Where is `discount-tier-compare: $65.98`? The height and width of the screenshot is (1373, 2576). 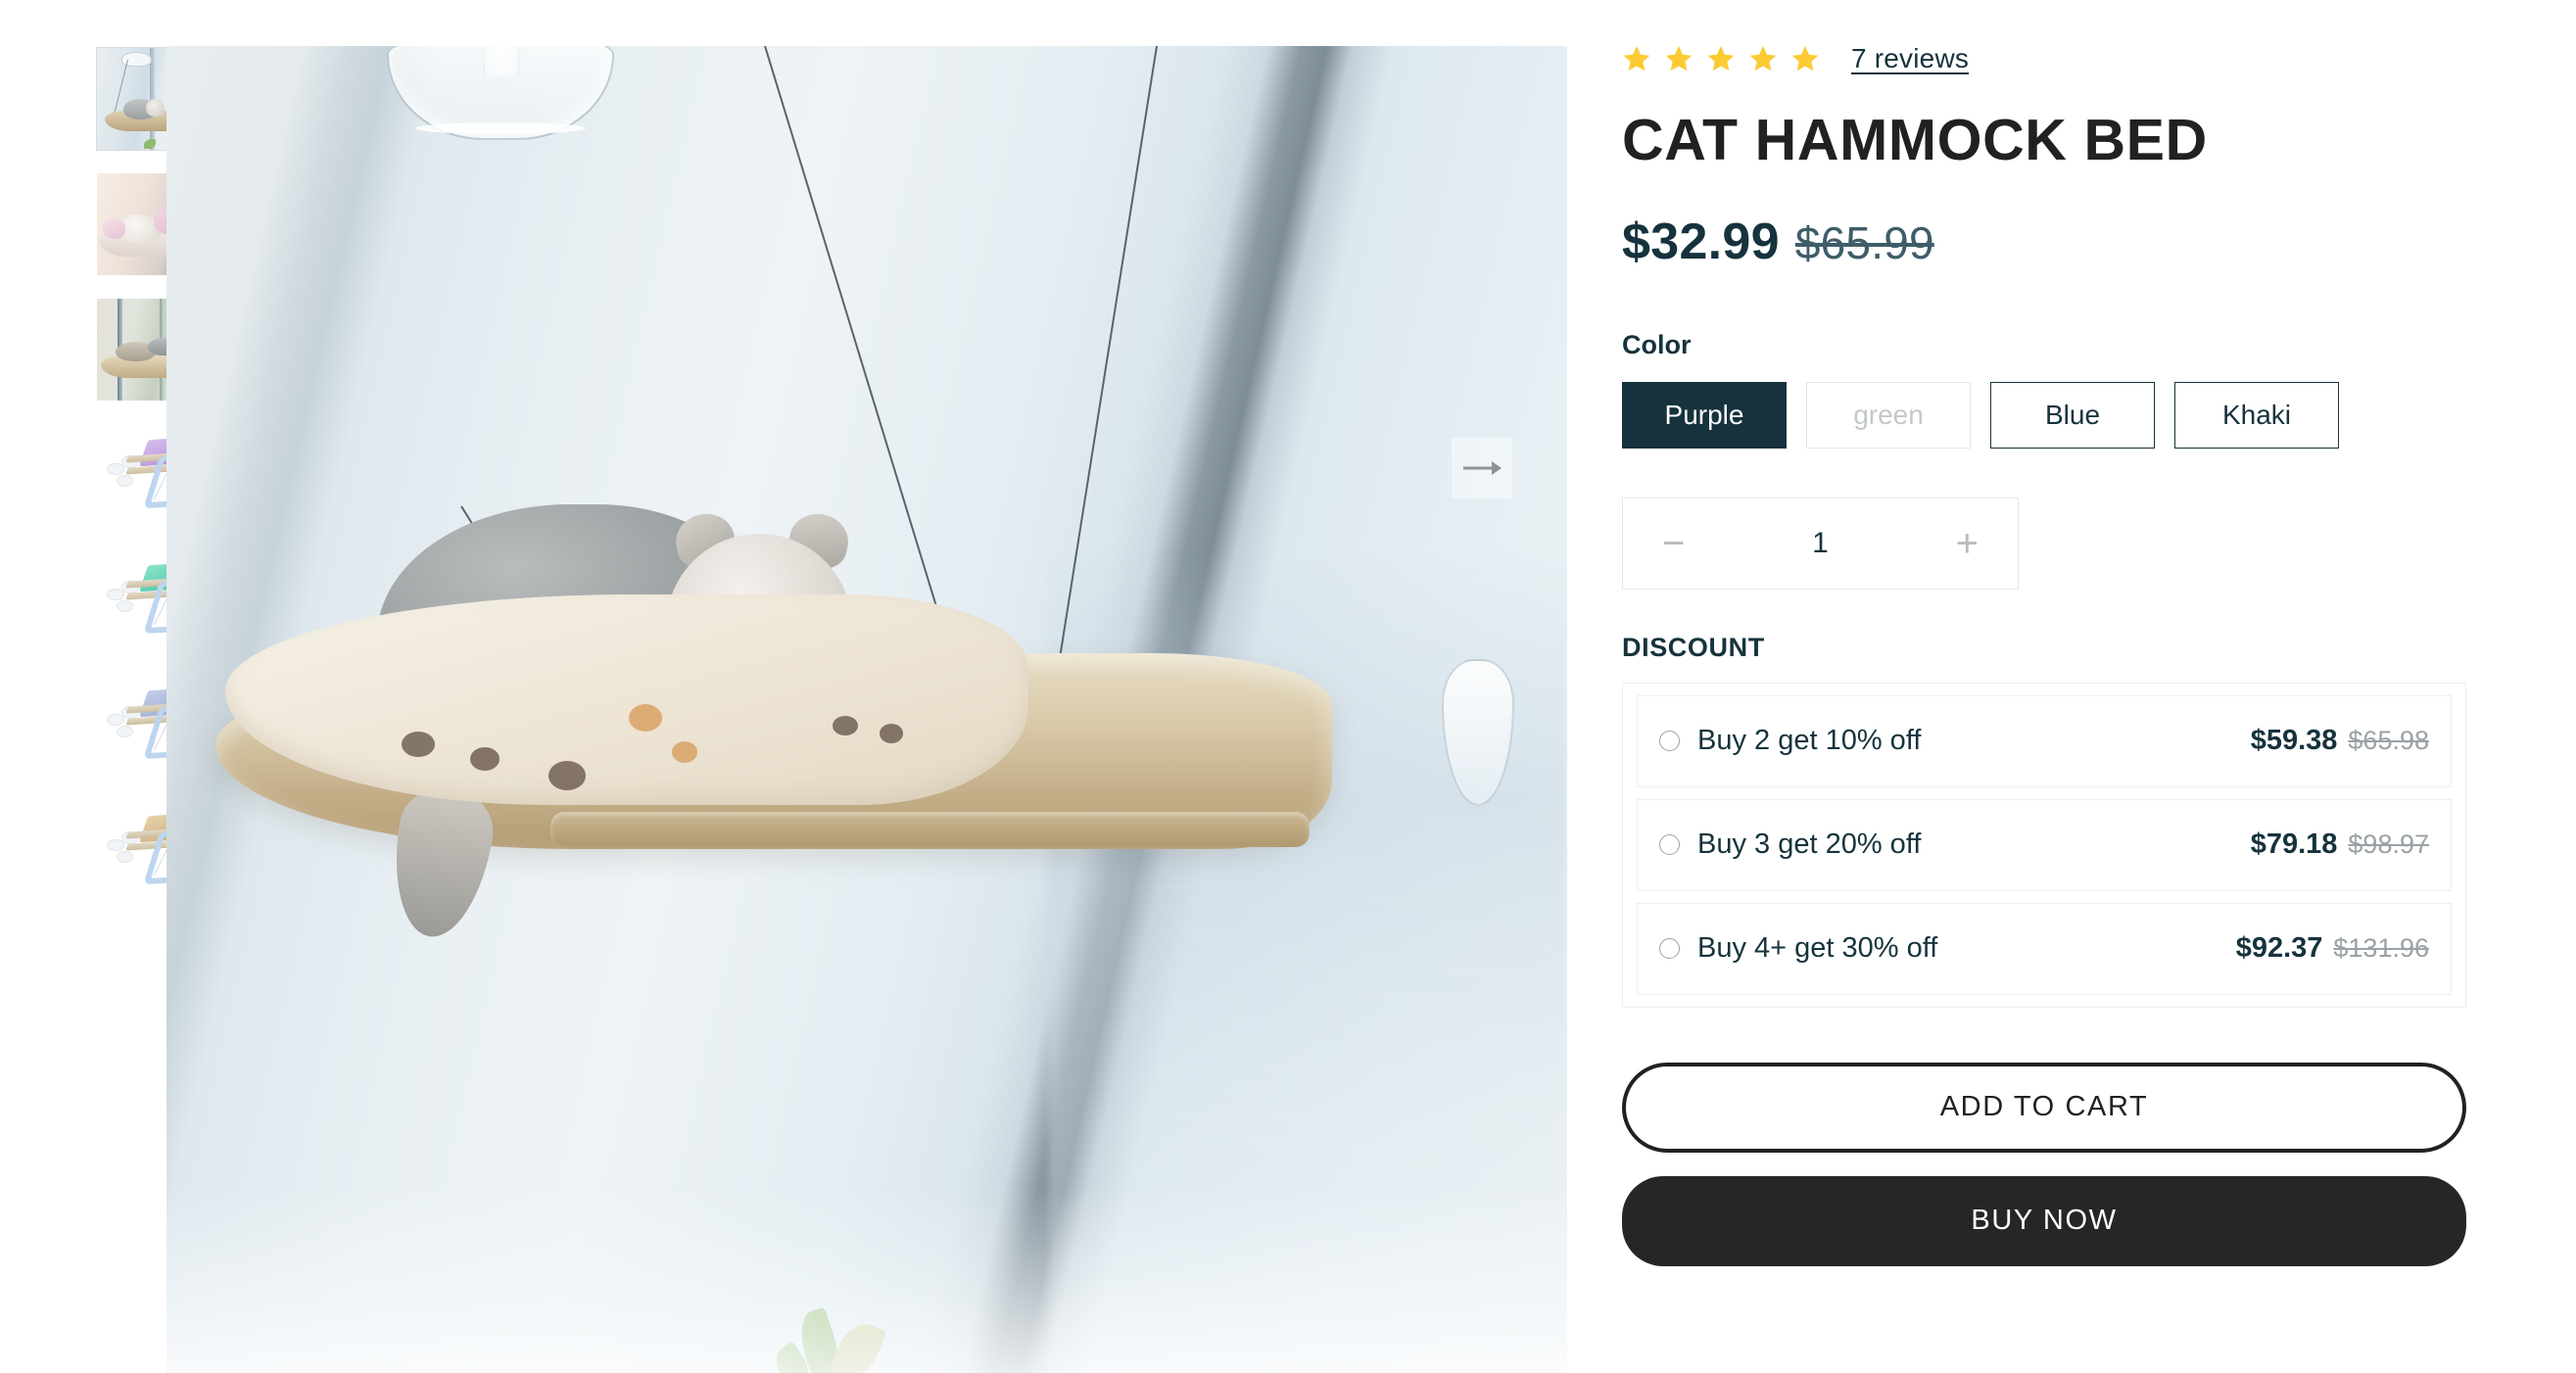
discount-tier-compare: $65.98 is located at coordinates (2388, 741).